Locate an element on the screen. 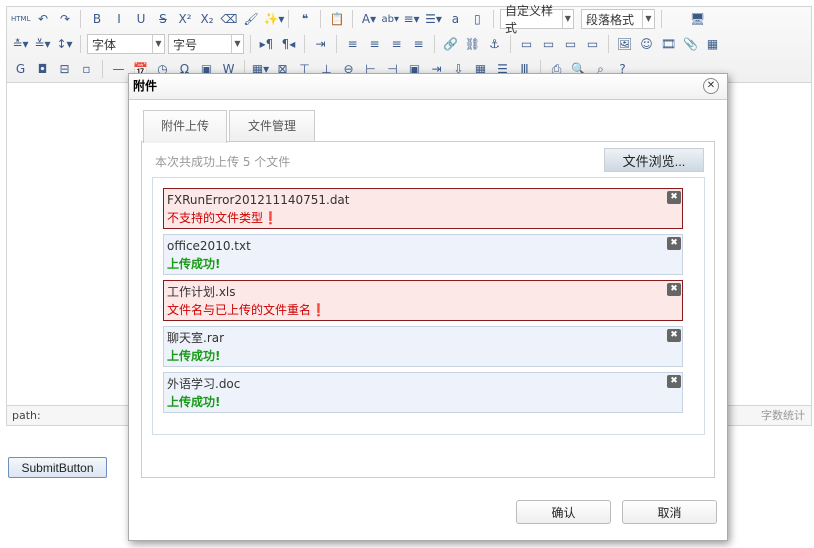 The width and height of the screenshot is (814, 548). italic-icon: I is located at coordinates (118, 19).